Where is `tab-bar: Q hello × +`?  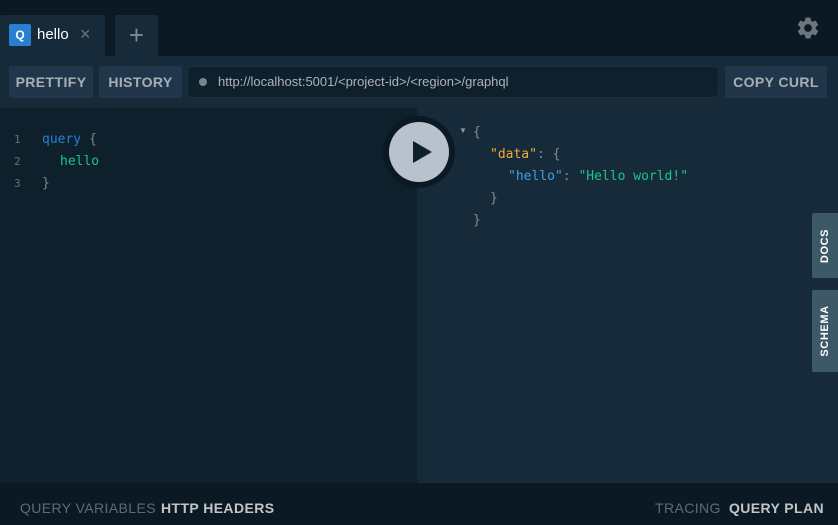 tab-bar: Q hello × + is located at coordinates (419, 28).